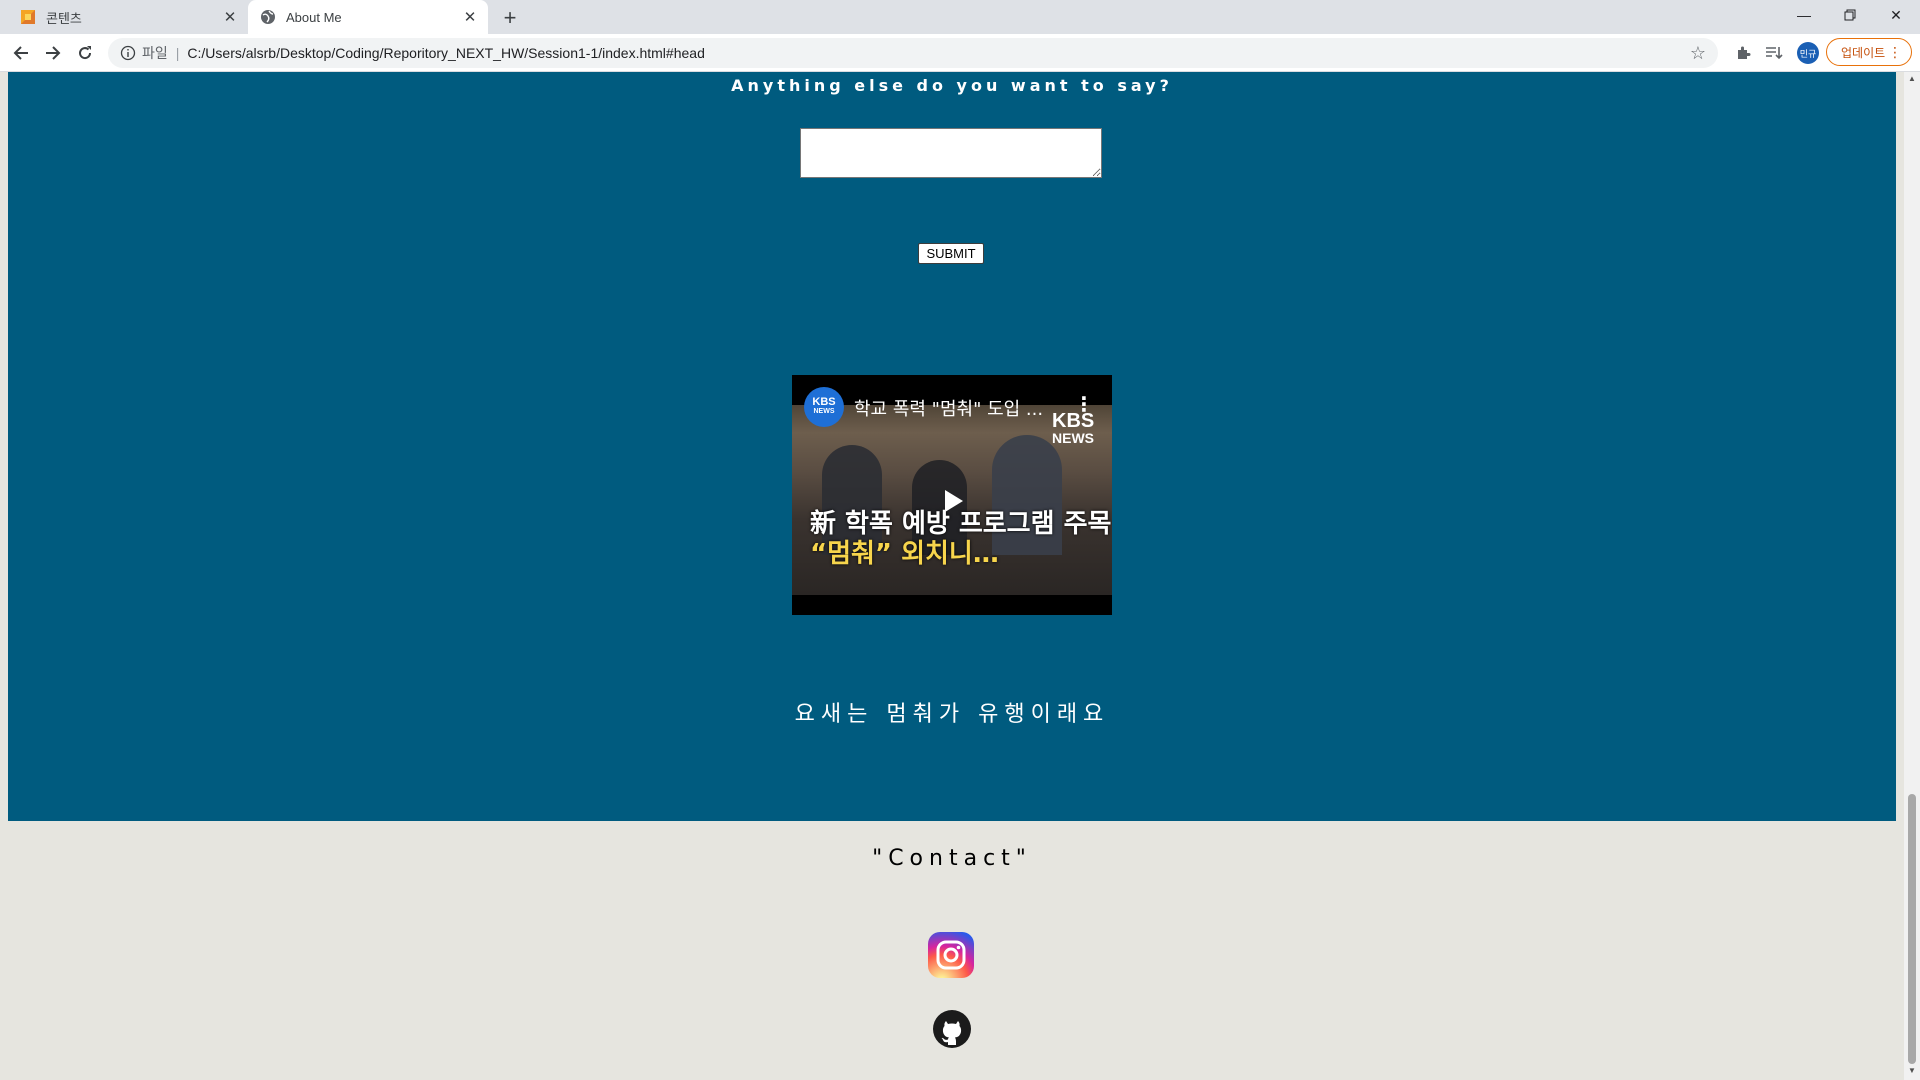 The height and width of the screenshot is (1080, 1920). I want to click on kebab-menu-icon: ⋮, so click(1895, 52).